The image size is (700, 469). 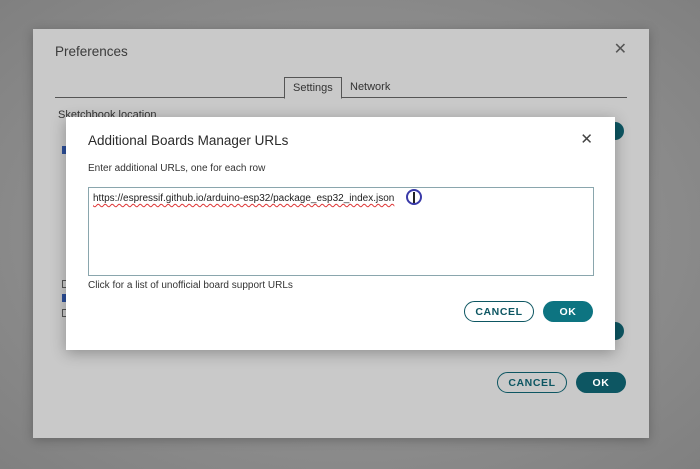 I want to click on ok-button: OK, so click(x=568, y=311).